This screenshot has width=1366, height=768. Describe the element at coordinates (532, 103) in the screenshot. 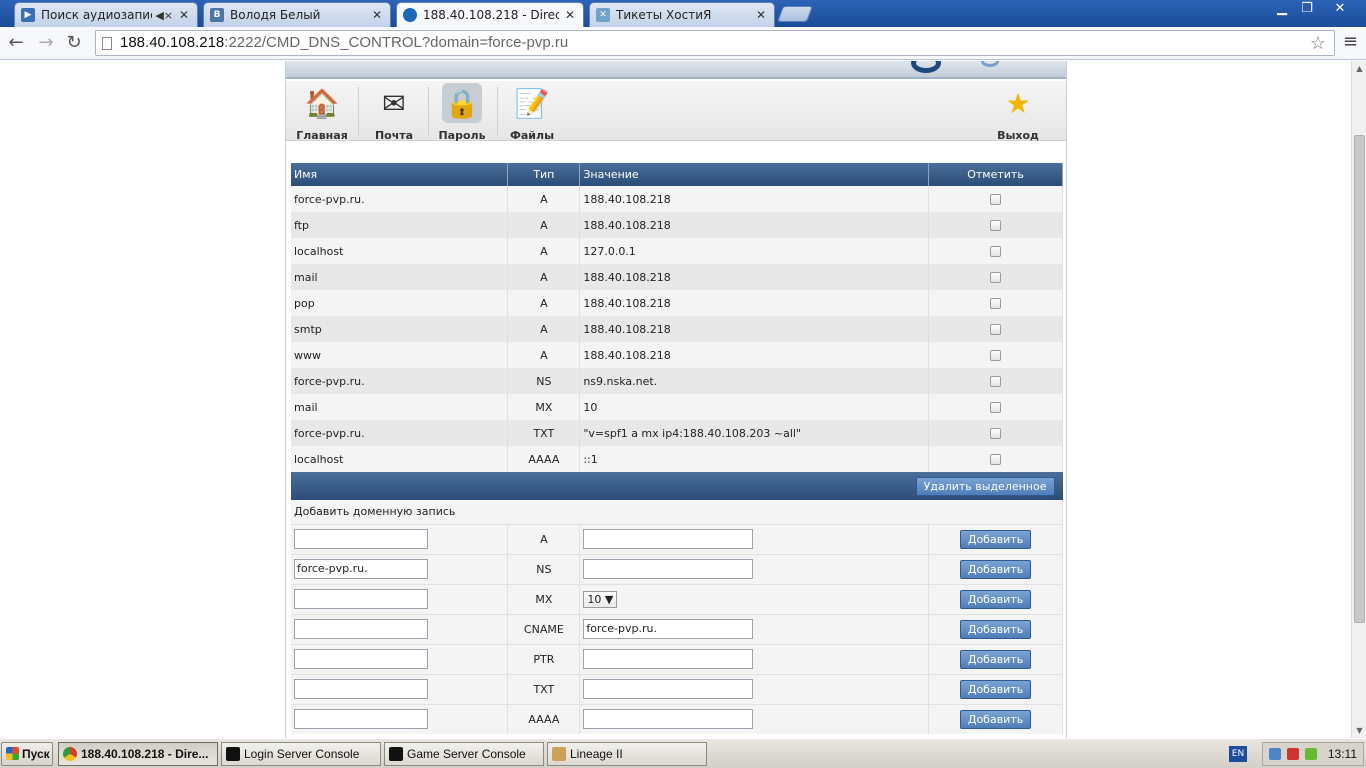

I see `files-icon: 📝` at that location.